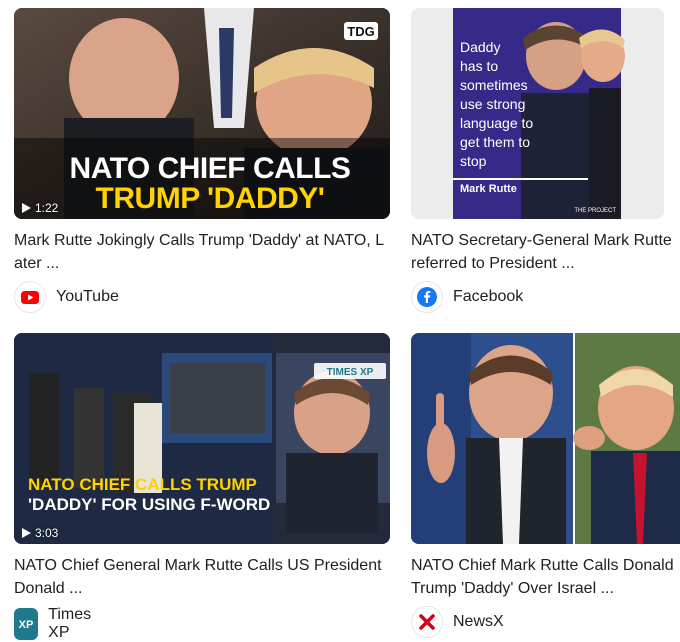 This screenshot has width=680, height=642. Describe the element at coordinates (70, 623) in the screenshot. I see `source-name: Times XP` at that location.